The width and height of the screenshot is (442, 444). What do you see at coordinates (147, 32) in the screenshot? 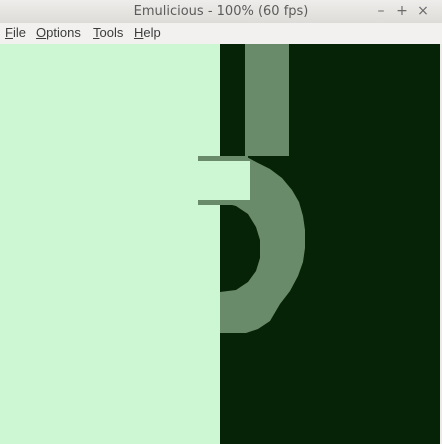
I see `menu-help: Help` at bounding box center [147, 32].